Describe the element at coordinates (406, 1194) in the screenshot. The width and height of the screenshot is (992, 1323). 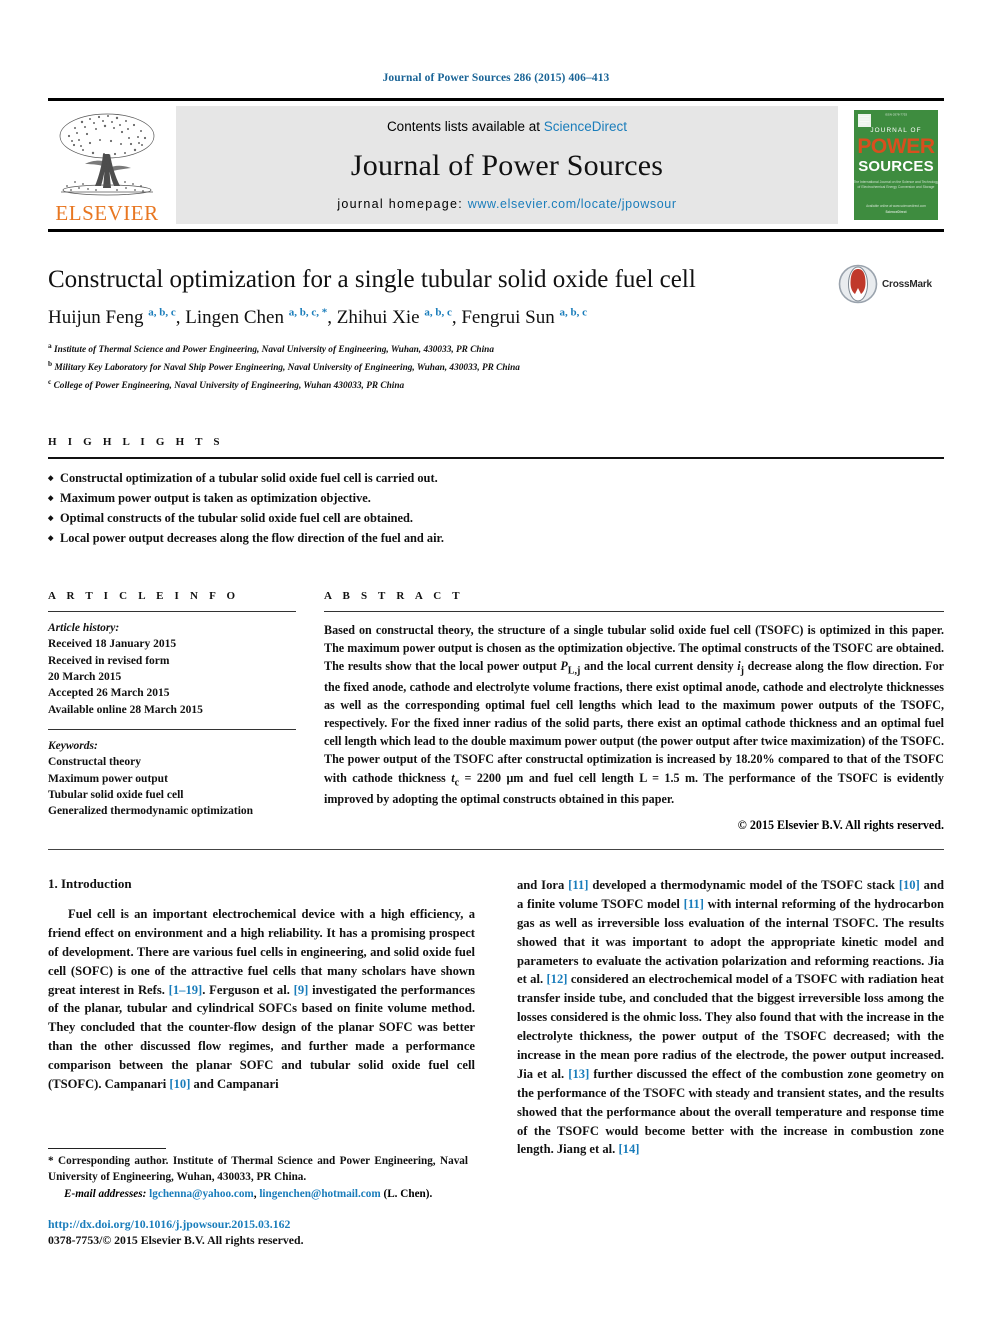
I see `email-suffix: (L. Chen).` at that location.